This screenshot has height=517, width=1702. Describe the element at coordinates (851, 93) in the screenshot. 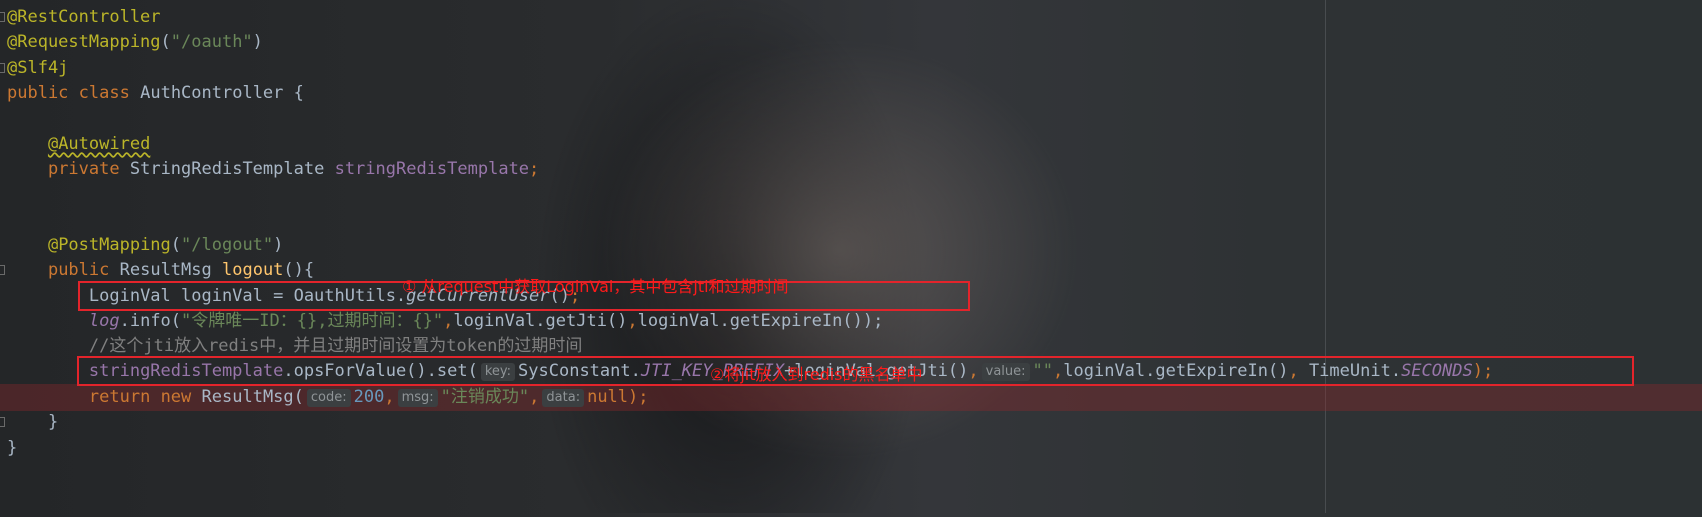

I see `code-line-4: public class AuthController {` at that location.